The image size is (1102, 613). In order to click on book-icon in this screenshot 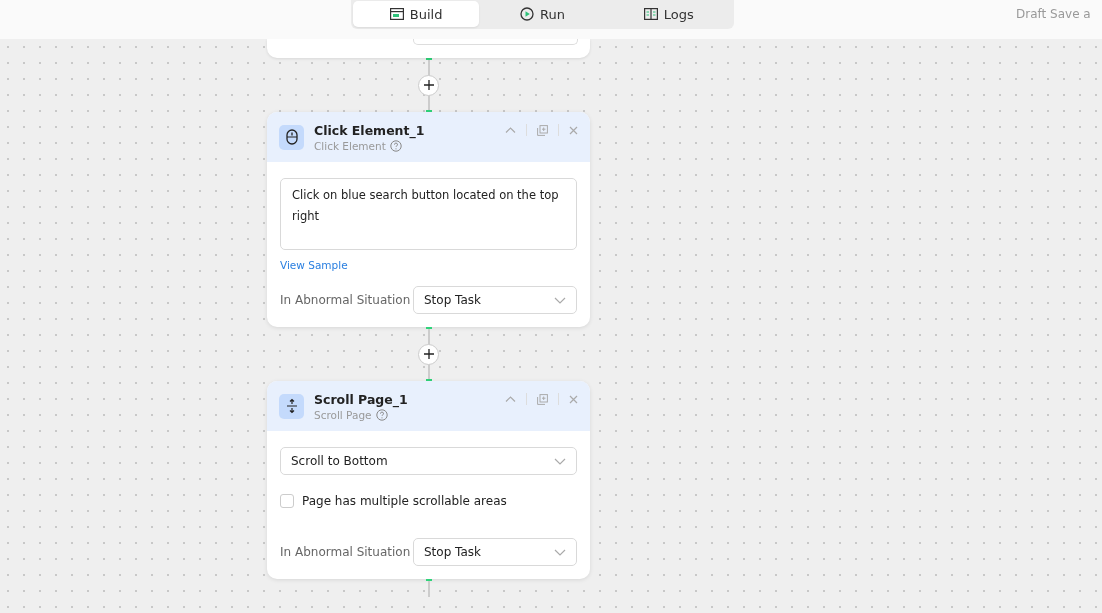, I will do `click(650, 14)`.